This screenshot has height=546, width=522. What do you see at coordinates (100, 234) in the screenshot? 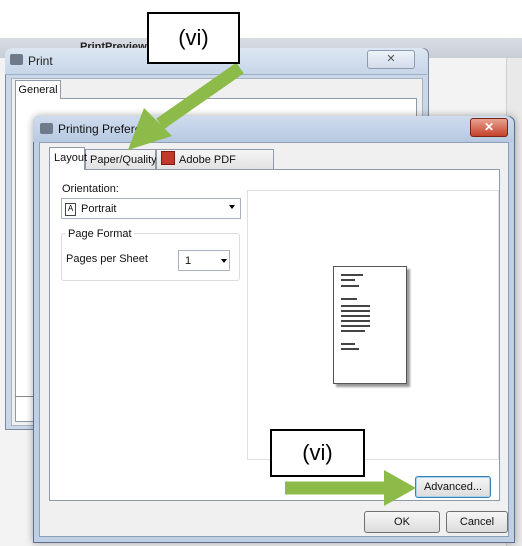
I see `page-format-title: Page Format` at bounding box center [100, 234].